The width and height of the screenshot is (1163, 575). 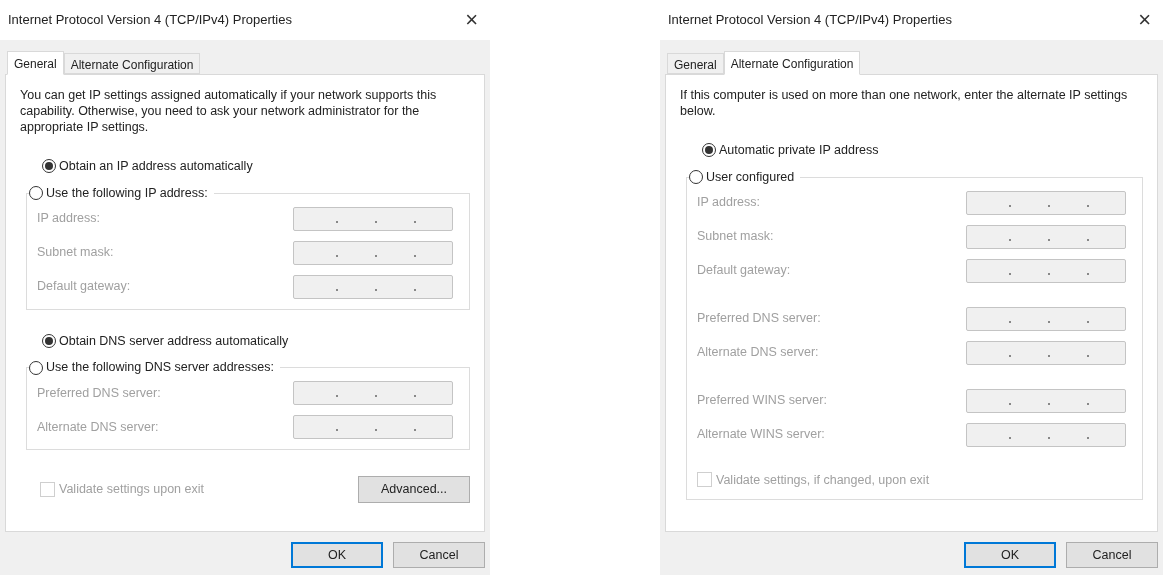 What do you see at coordinates (160, 368) in the screenshot?
I see `radio-label: Use the following DNS server addresses:` at bounding box center [160, 368].